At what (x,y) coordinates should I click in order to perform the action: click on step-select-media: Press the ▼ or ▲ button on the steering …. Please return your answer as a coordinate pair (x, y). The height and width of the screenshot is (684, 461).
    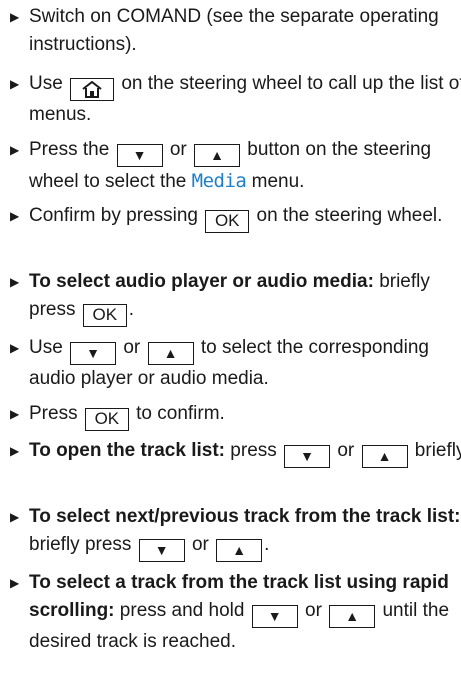
    Looking at the image, I should click on (235, 166).